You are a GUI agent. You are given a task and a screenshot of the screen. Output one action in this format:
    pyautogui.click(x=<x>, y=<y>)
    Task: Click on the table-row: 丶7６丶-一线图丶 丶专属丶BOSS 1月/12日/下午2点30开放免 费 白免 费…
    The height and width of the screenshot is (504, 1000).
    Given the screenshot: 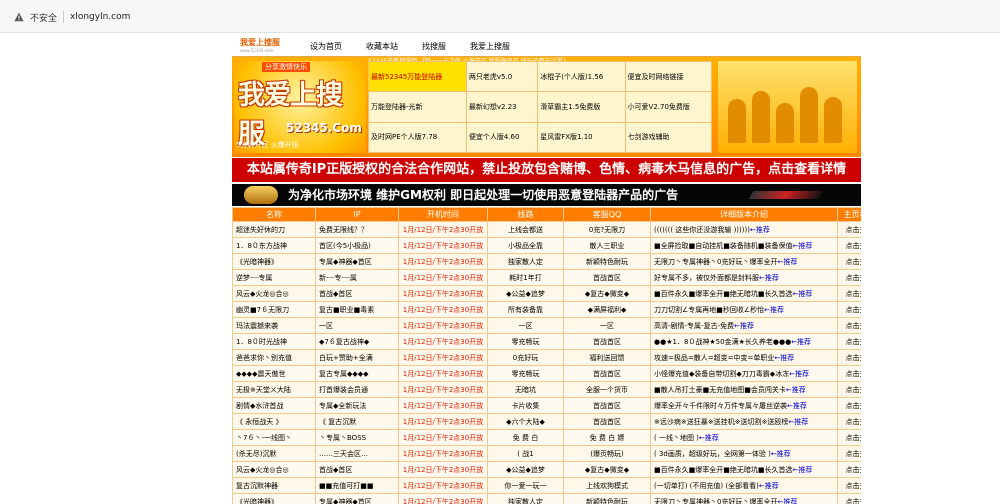 What is the action you would take?
    pyautogui.click(x=546, y=437)
    